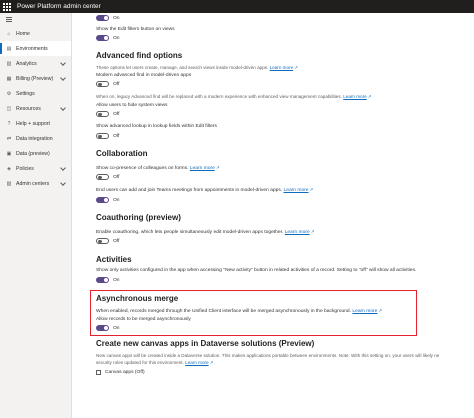 This screenshot has width=474, height=418. I want to click on sidebar-item-label: Home, so click(23, 33).